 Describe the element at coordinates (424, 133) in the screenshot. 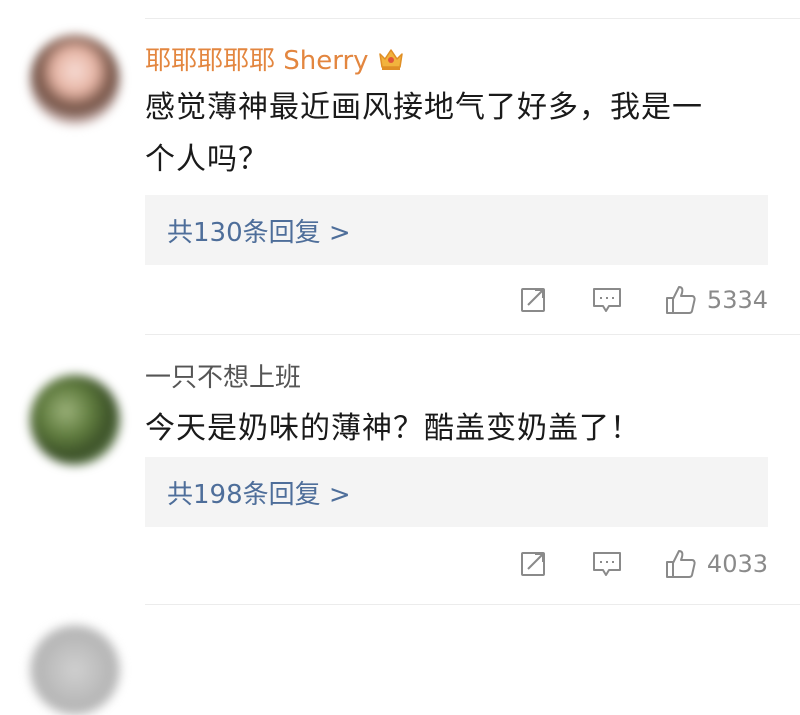

I see `comment-text: 感觉薄神最近画风接地气了好多，我是一个人吗？` at that location.